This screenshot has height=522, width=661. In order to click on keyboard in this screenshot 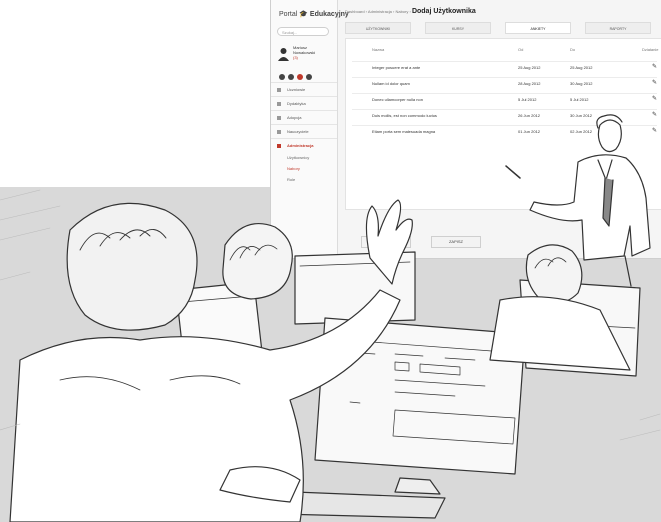, I will do `click(362, 505)`.